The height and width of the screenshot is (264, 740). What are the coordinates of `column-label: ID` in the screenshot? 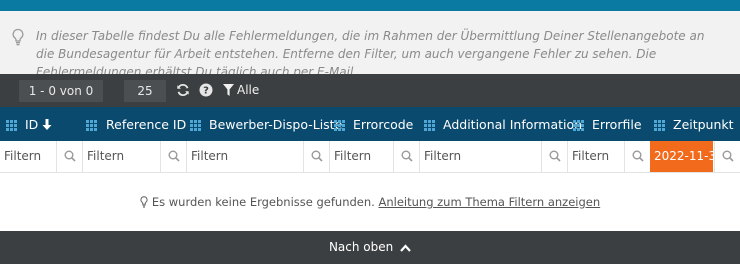 It's located at (32, 124).